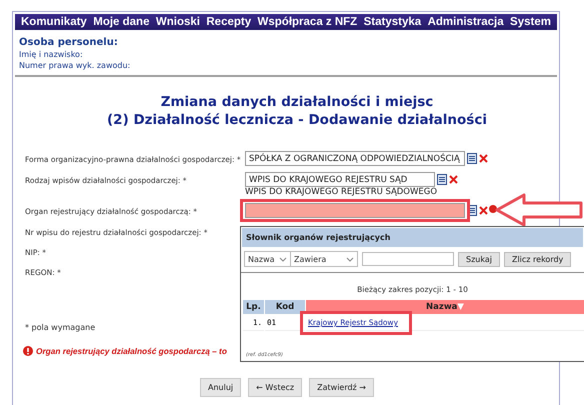  Describe the element at coordinates (285, 307) in the screenshot. I see `column-header: Kod` at that location.